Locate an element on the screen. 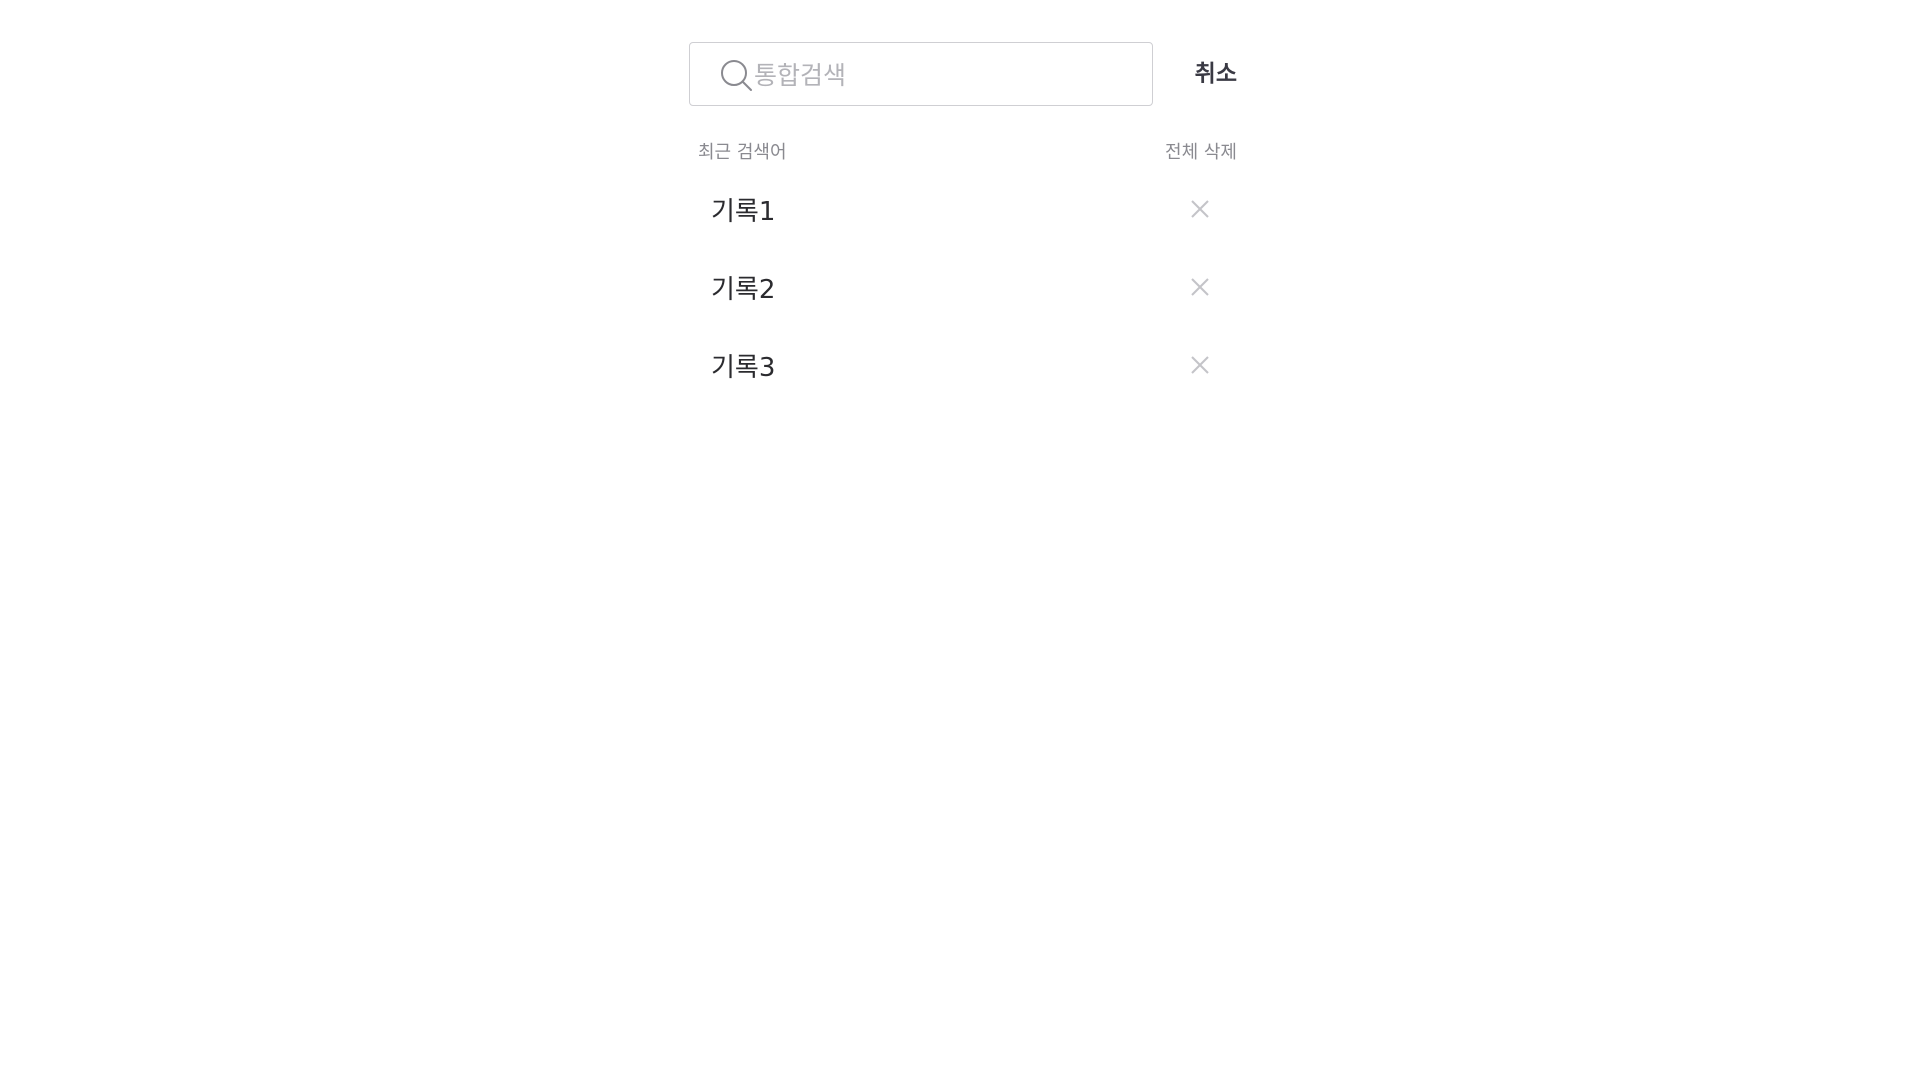 Image resolution: width=1920 pixels, height=1080 pixels. list-item: 기록1 is located at coordinates (963, 233).